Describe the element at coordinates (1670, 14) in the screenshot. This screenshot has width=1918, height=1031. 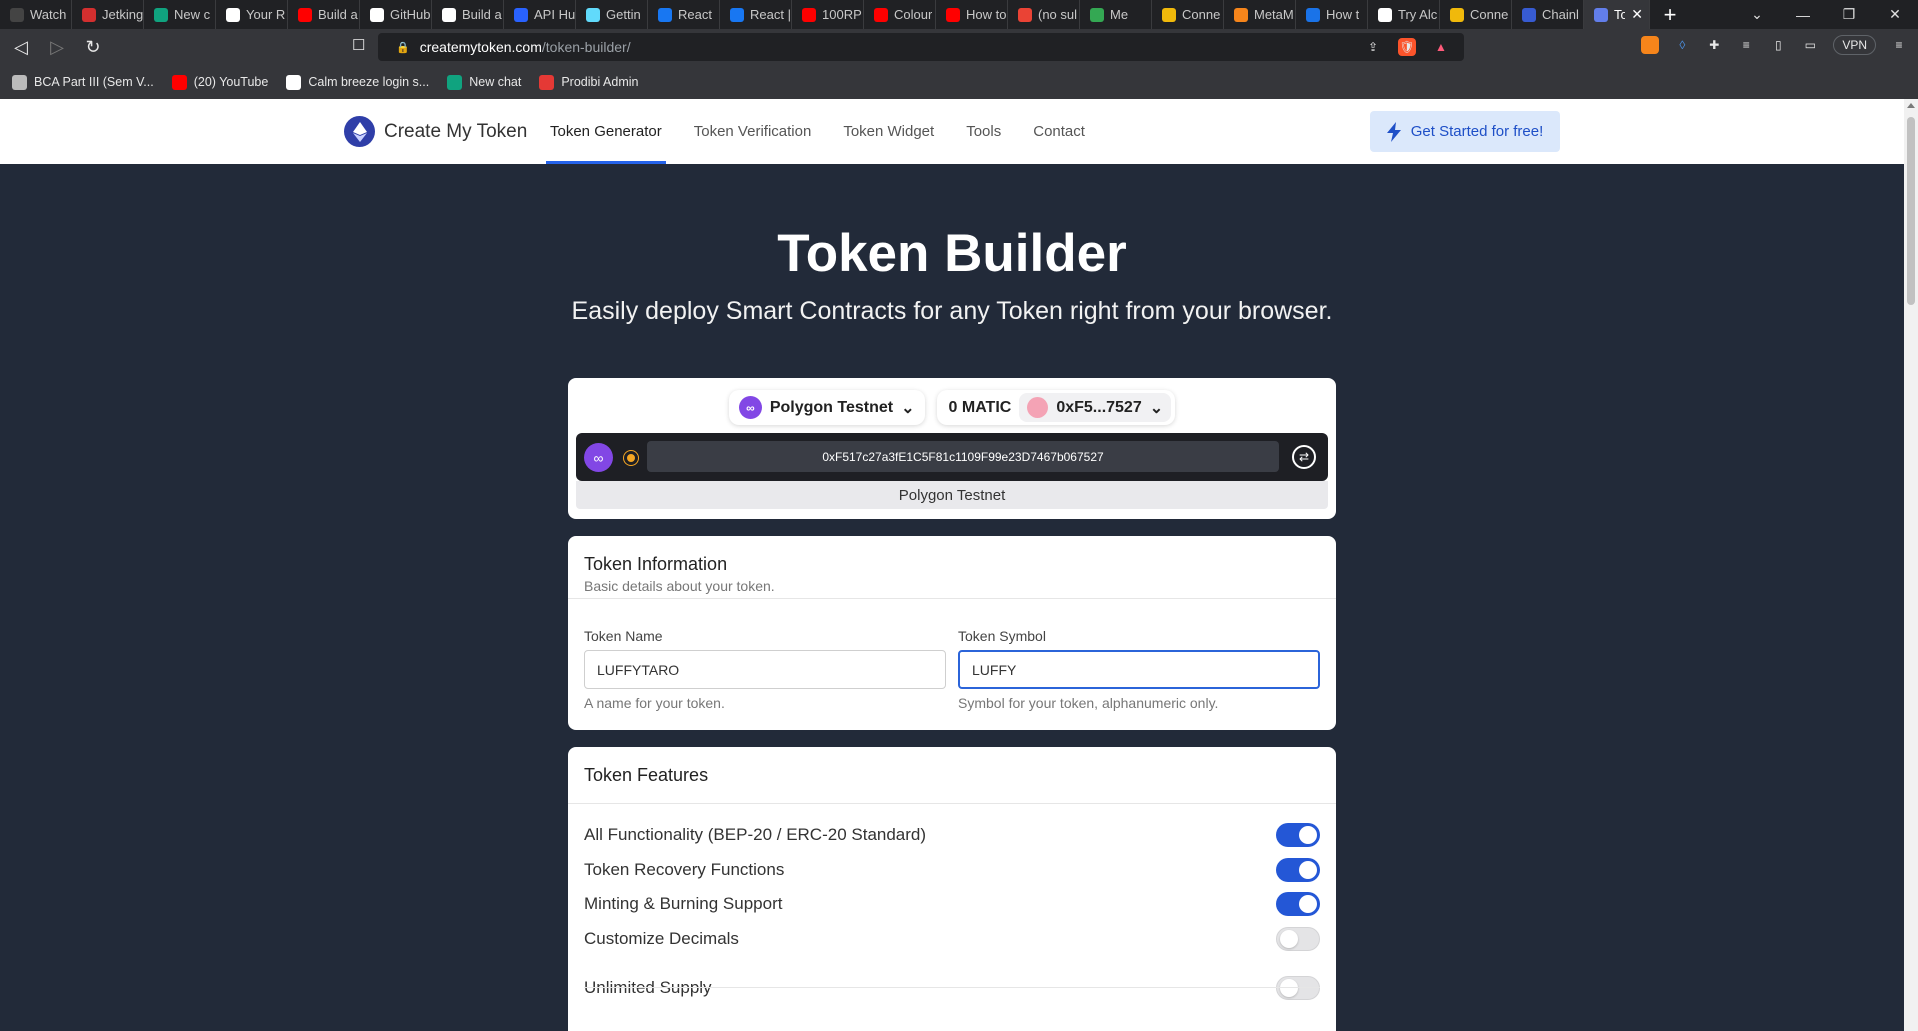
I see `new-tab-button: +` at that location.